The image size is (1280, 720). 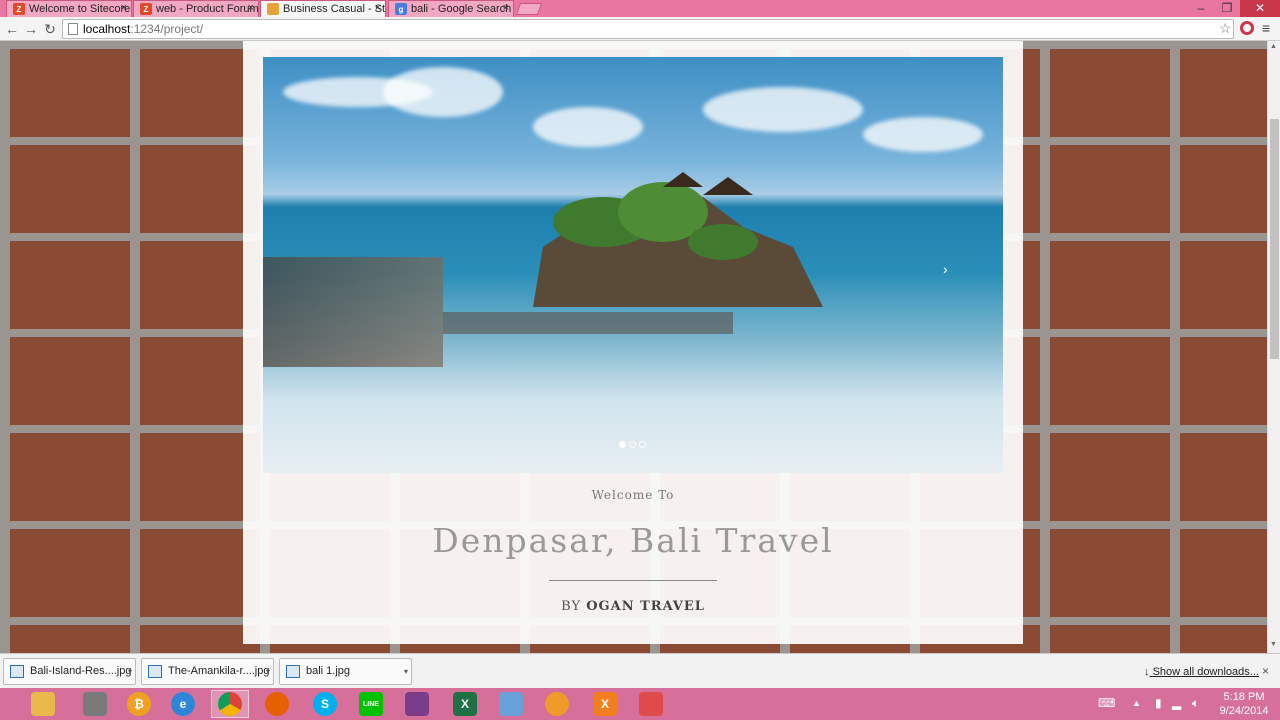 What do you see at coordinates (945, 269) in the screenshot?
I see `carousel-next-icon: ›` at bounding box center [945, 269].